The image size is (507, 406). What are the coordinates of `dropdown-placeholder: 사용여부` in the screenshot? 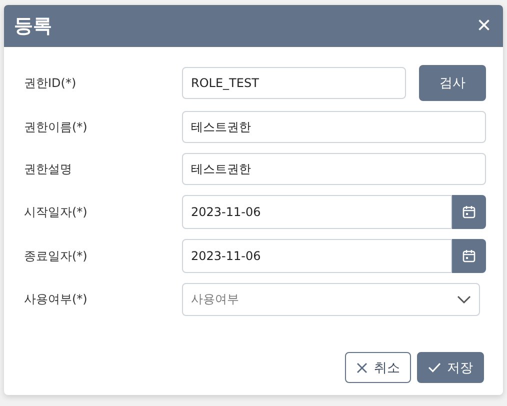 It's located at (215, 299).